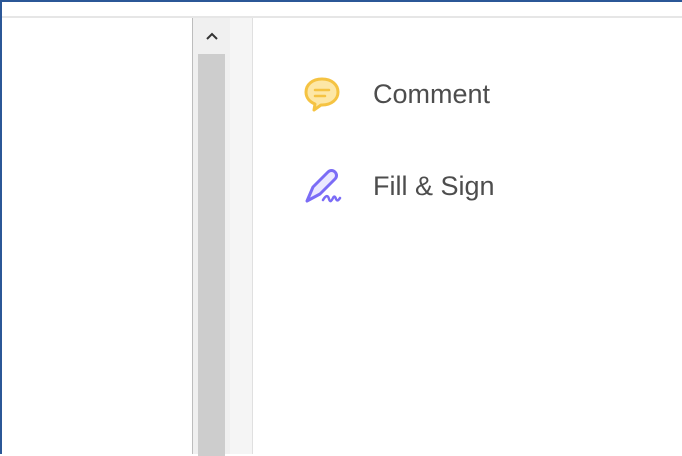 The image size is (682, 456). I want to click on tool-fill-sign: Fill & Sign, so click(399, 186).